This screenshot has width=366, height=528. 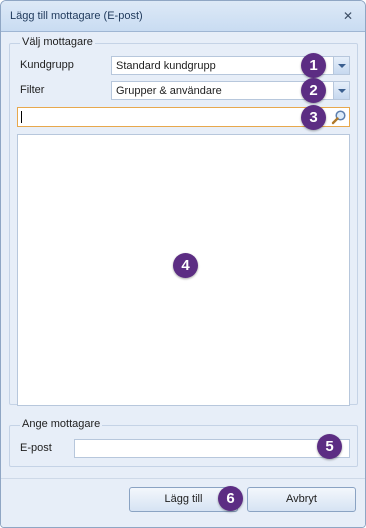 What do you see at coordinates (76, 16) in the screenshot?
I see `window-title: Lägg till mottagare (E-post)` at bounding box center [76, 16].